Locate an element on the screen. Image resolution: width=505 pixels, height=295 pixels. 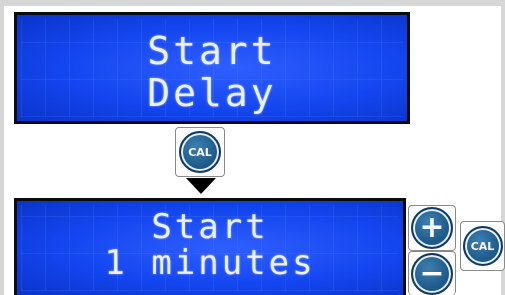
minus-button: − is located at coordinates (432, 273).